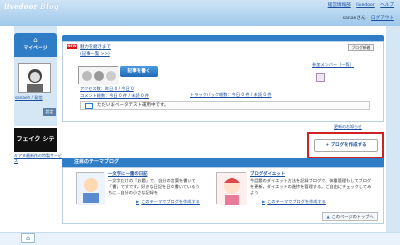 The width and height of the screenshot is (400, 245). I want to click on write-entry-button: 記事を書く, so click(139, 71).